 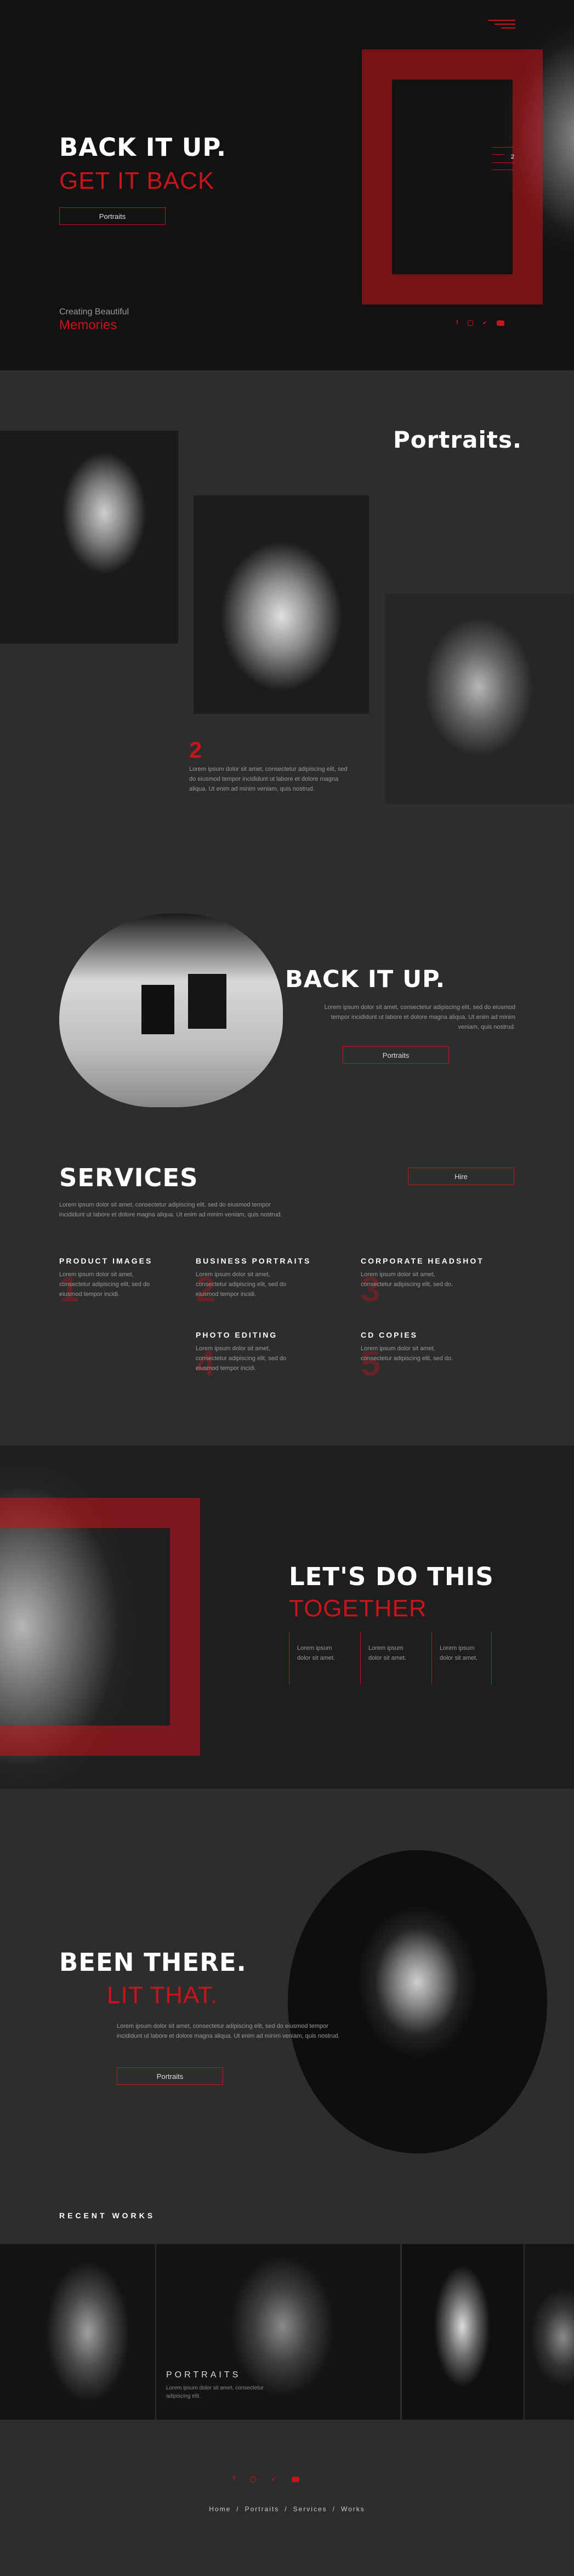 I want to click on service-title: PHOTO EDITING, so click(x=237, y=1335).